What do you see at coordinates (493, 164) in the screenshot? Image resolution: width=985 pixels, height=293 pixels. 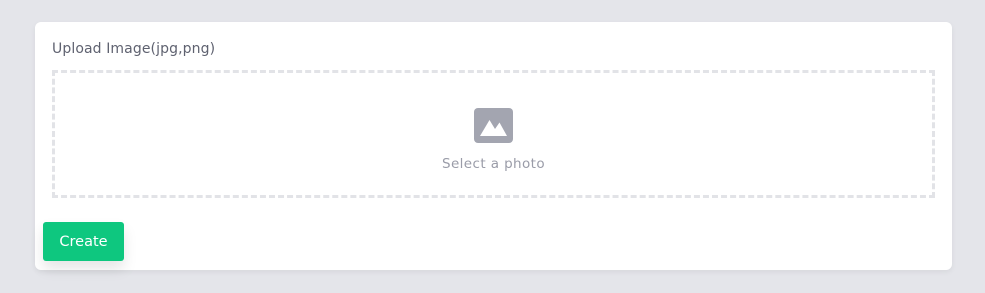 I see `select-photo-text: Select a photo` at bounding box center [493, 164].